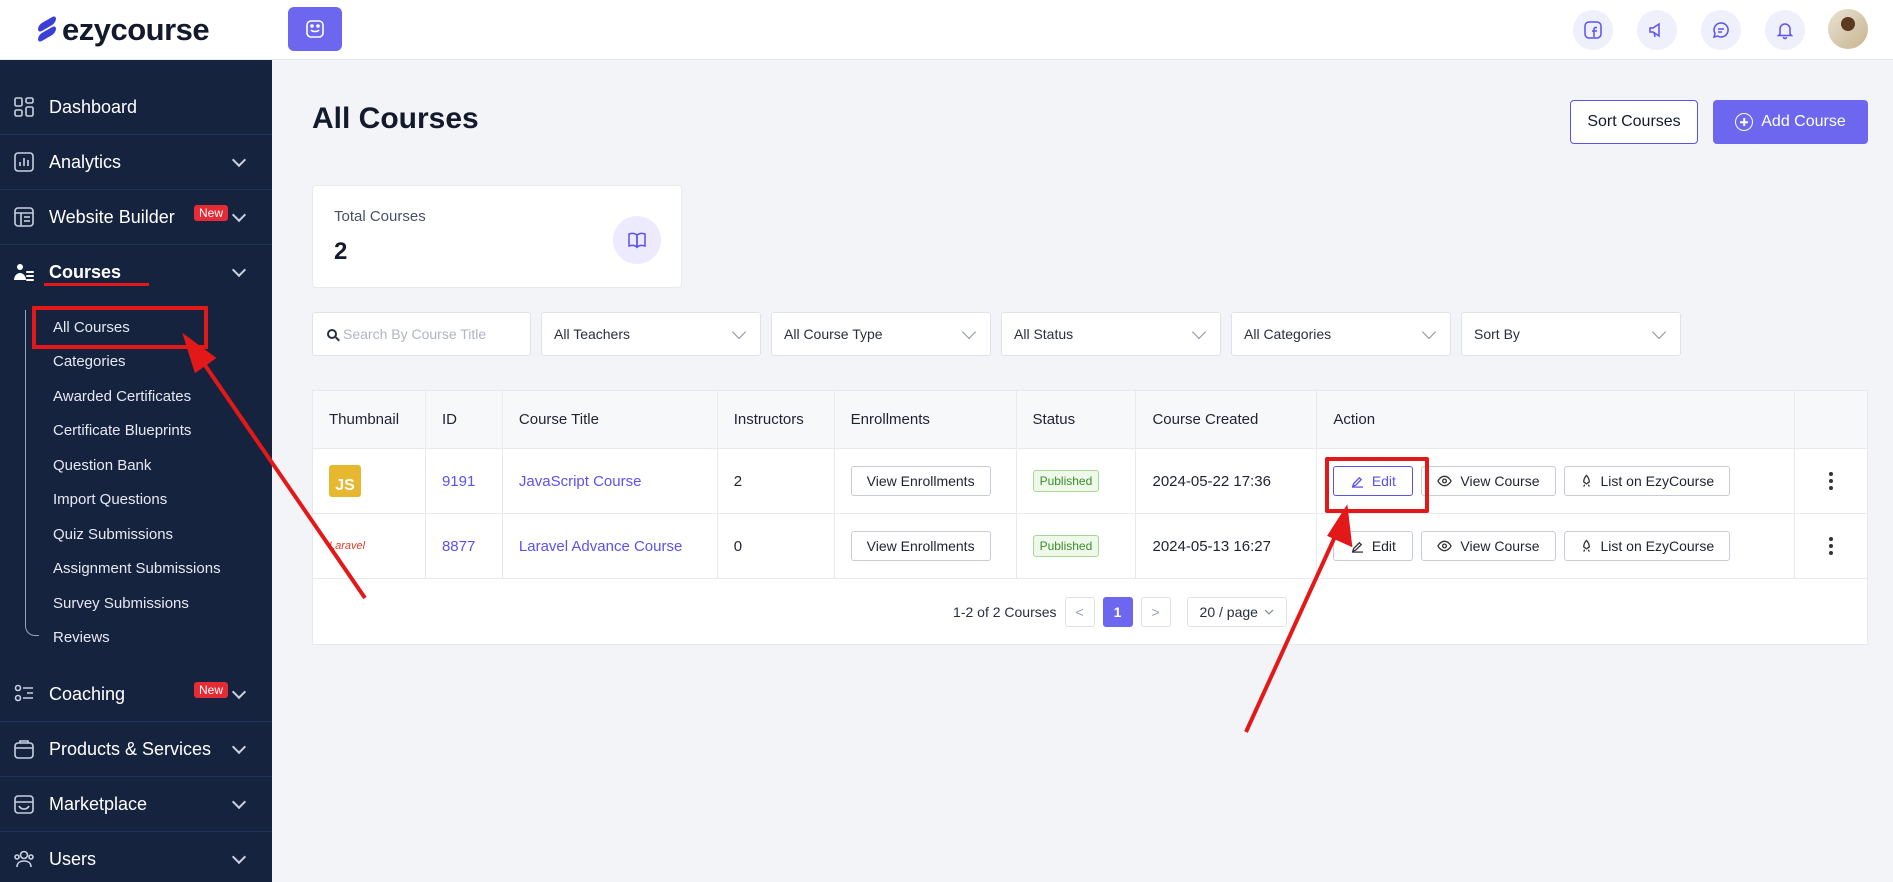  I want to click on column-header: Thumbnail, so click(369, 419).